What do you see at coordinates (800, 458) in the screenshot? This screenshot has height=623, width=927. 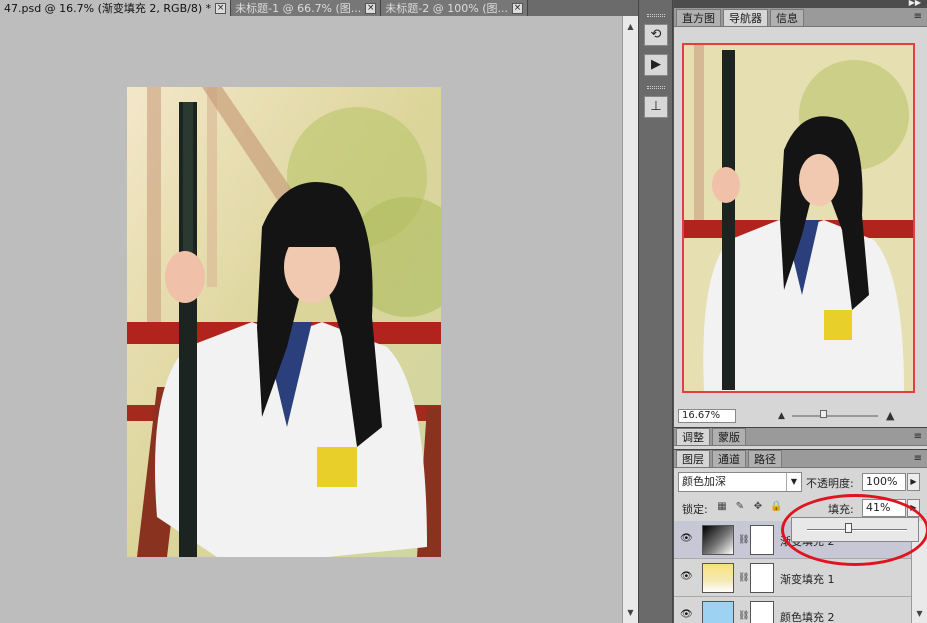 I see `layers-tabbar: 图层 通道 路径 ≡` at bounding box center [800, 458].